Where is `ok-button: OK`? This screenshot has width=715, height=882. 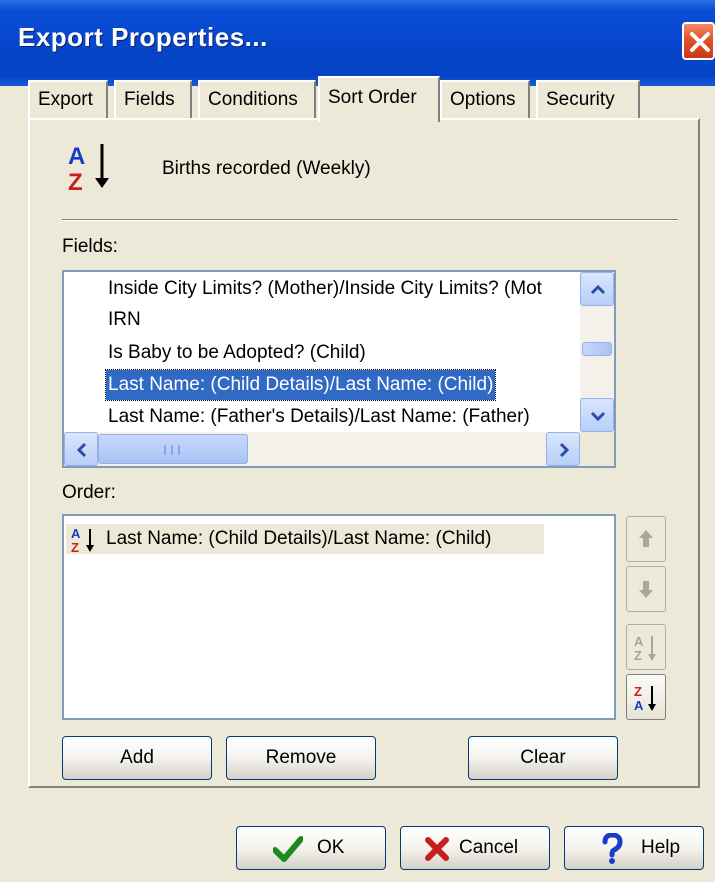 ok-button: OK is located at coordinates (311, 848).